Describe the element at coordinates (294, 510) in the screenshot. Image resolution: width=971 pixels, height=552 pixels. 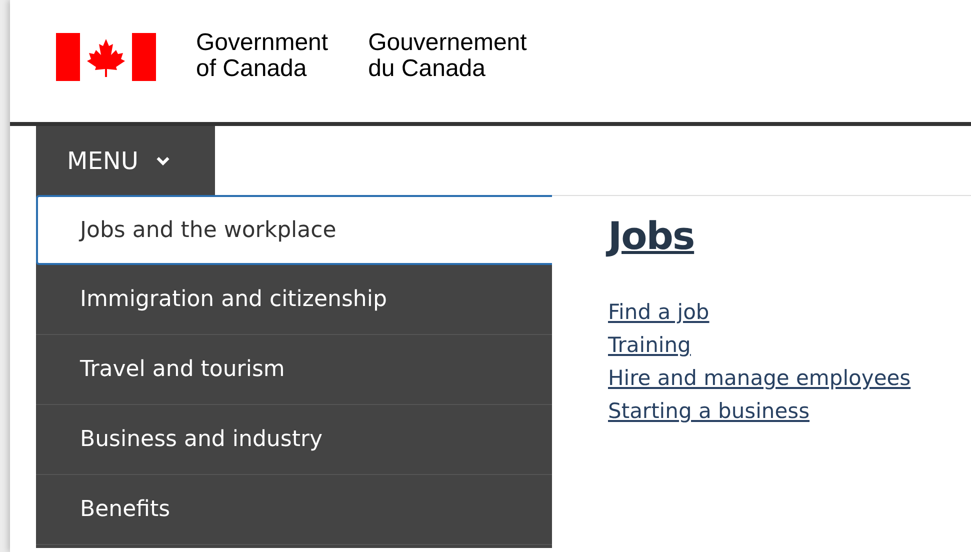
I see `menu-item: Benefits` at that location.